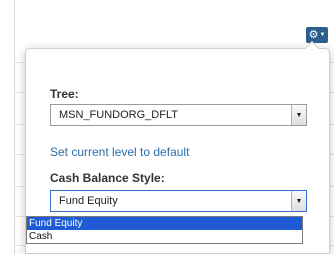  I want to click on reset-to-default-link: Set current level to default, so click(119, 152).